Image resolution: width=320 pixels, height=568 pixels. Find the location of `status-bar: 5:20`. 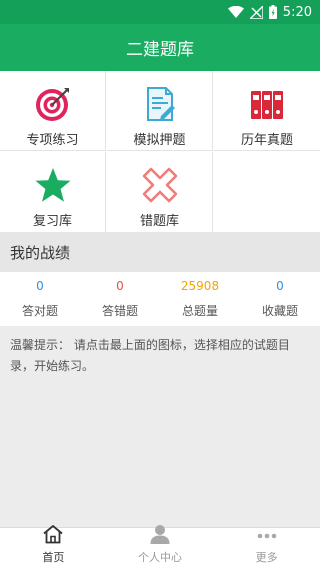

status-bar: 5:20 is located at coordinates (160, 12).